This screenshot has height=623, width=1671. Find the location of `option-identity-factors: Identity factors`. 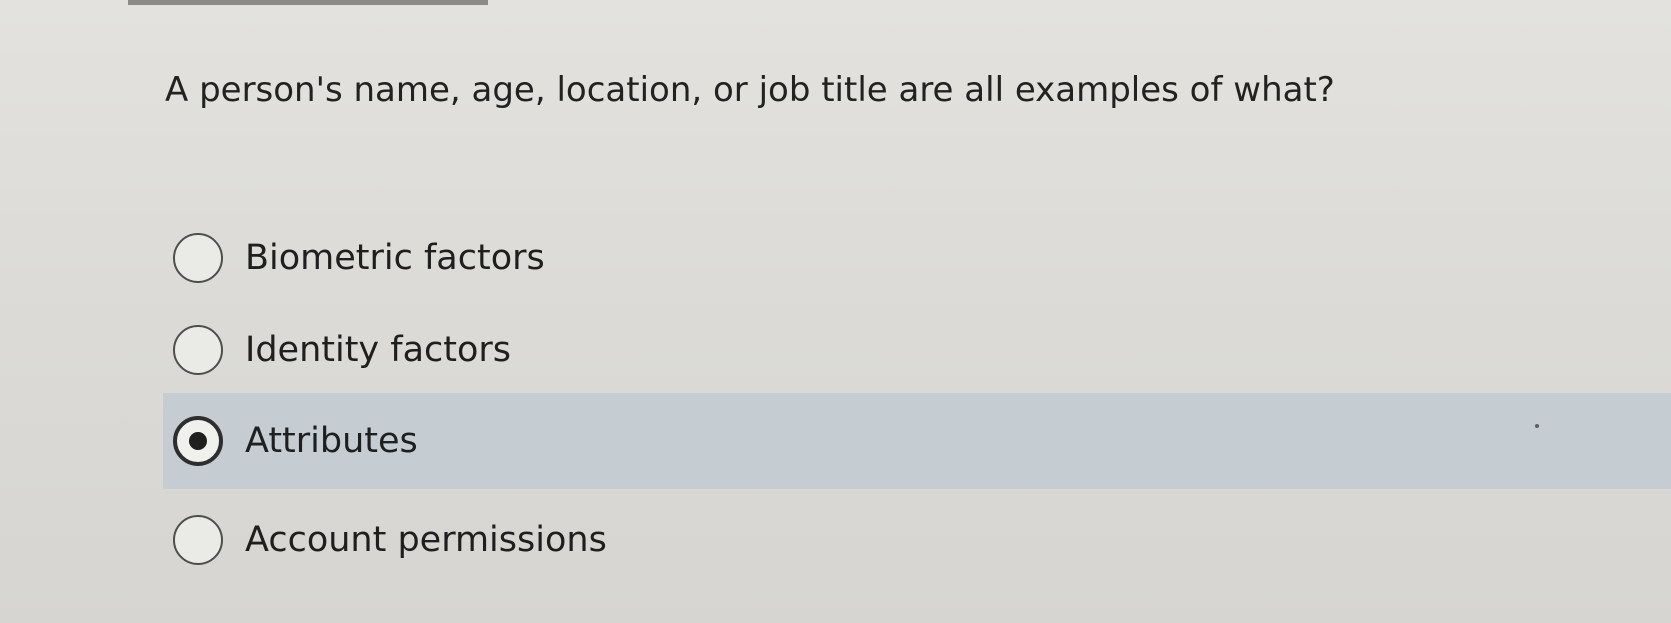

option-identity-factors: Identity factors is located at coordinates (865, 350).